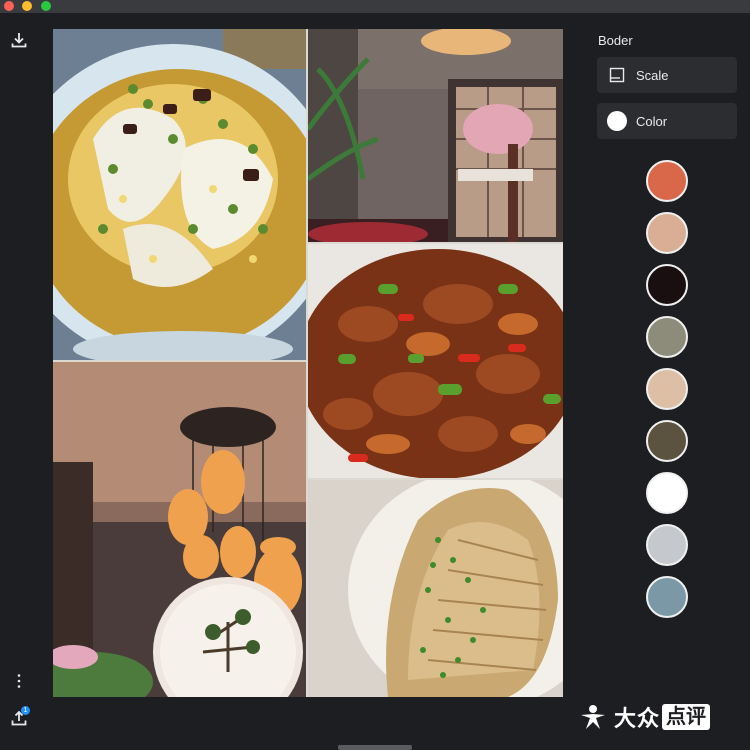  Describe the element at coordinates (19, 381) in the screenshot. I see `left-toolbar: 1` at that location.